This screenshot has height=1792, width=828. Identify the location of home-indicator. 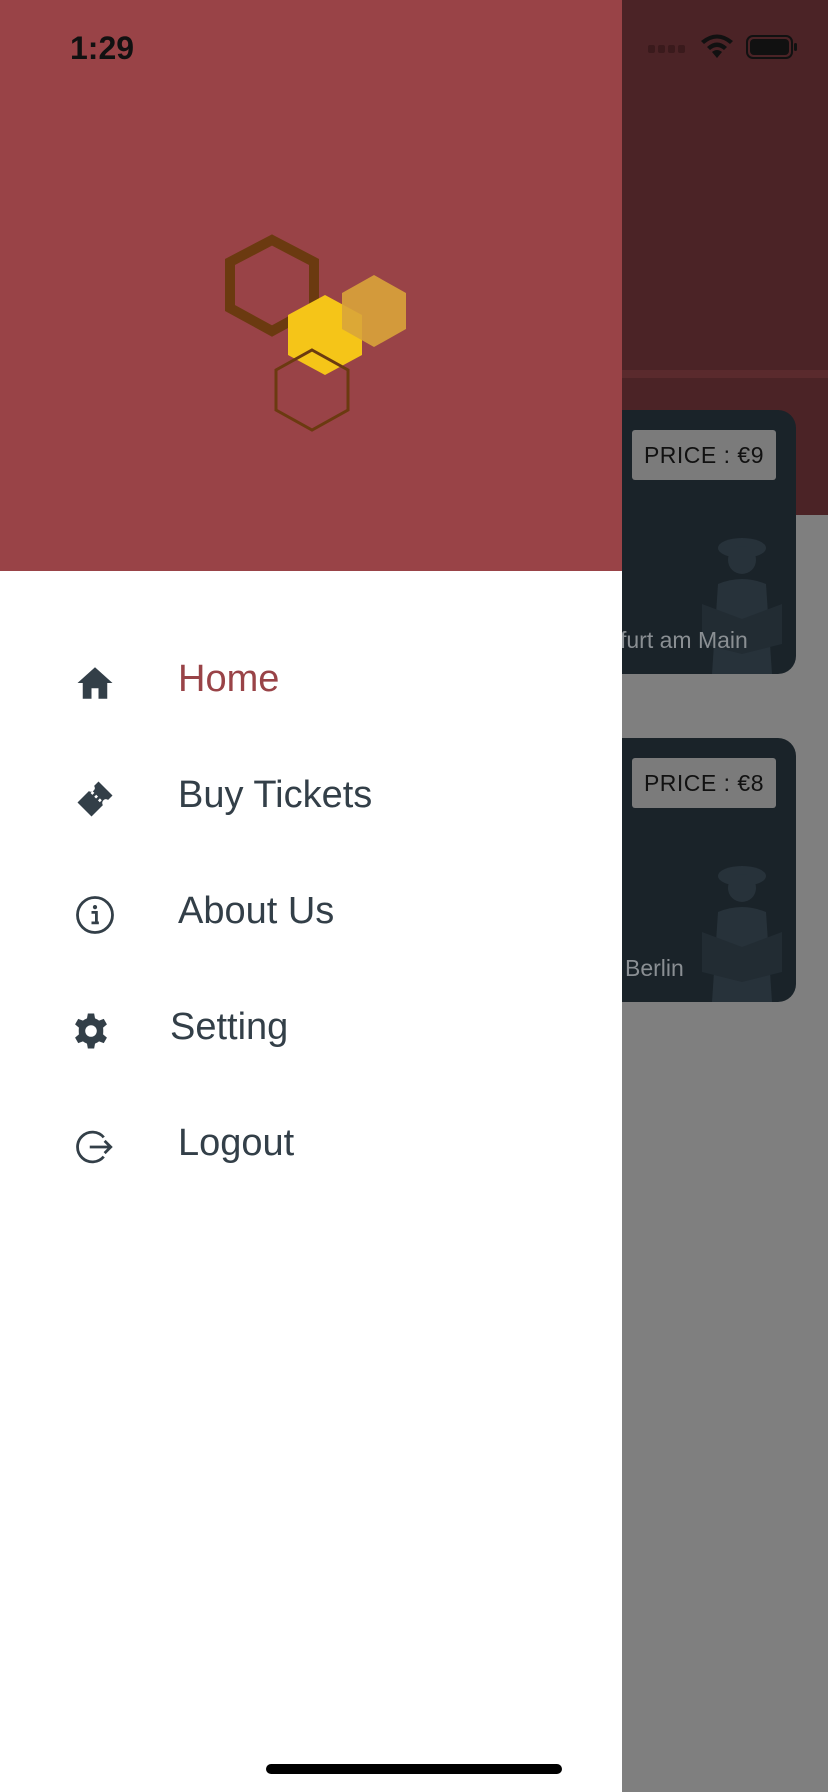
(414, 1769).